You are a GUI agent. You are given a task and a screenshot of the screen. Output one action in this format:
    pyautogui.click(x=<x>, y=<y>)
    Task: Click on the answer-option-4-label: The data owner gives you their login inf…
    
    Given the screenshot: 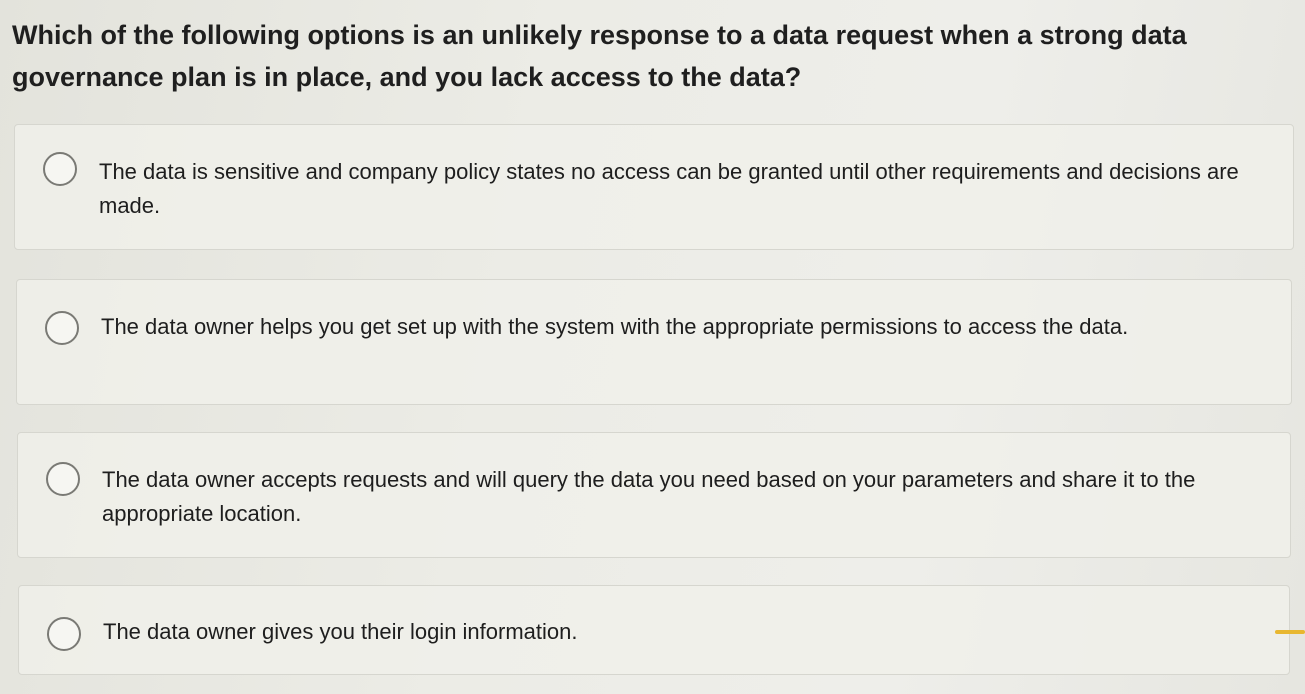 What is the action you would take?
    pyautogui.click(x=340, y=631)
    